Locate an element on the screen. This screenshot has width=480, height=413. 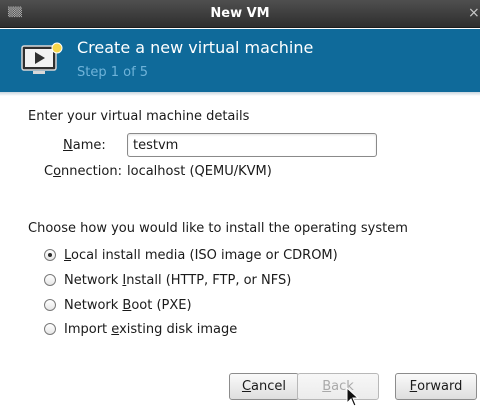
name-input is located at coordinates (252, 145).